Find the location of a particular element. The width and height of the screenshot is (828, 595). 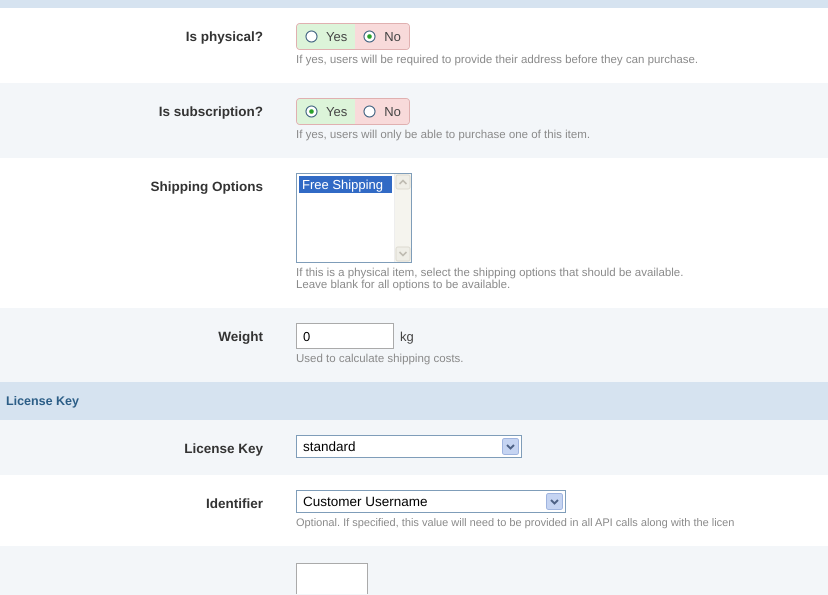

field-label: Is subscription? is located at coordinates (210, 112).